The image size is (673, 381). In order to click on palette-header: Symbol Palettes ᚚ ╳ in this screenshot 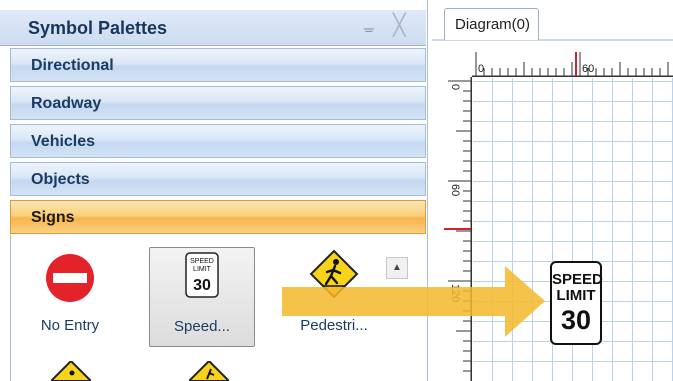, I will do `click(213, 28)`.